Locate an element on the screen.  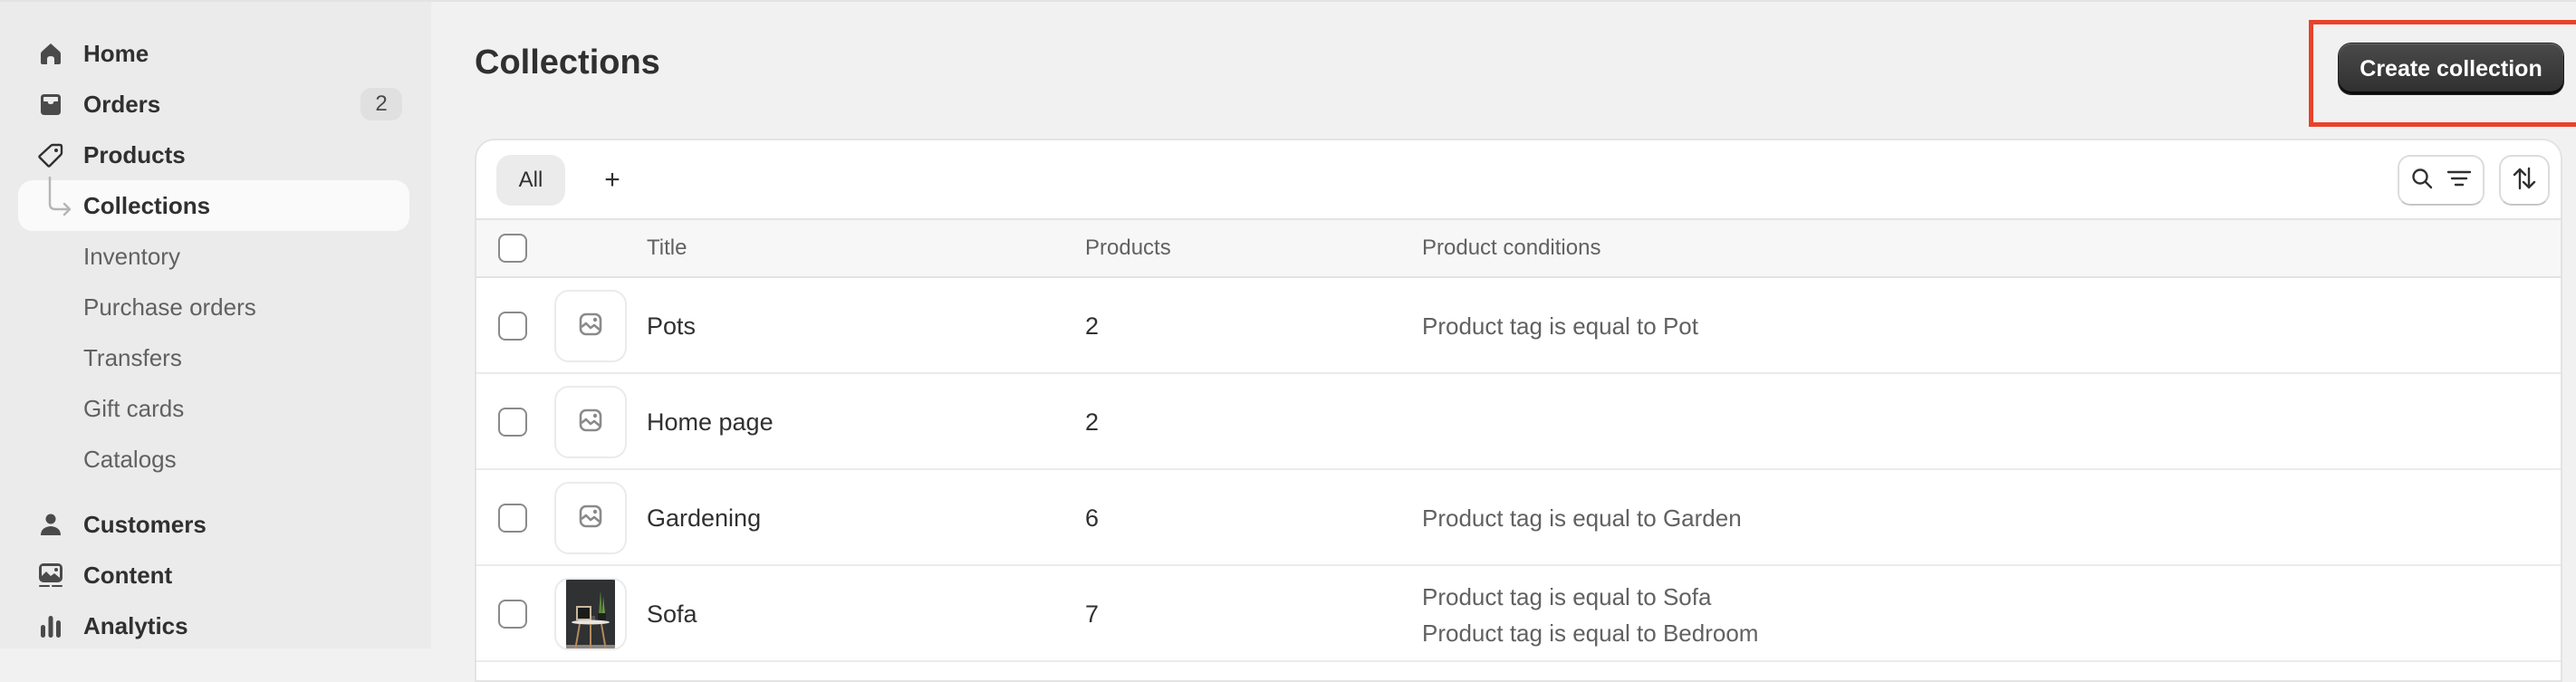
sidebar-item-products: Products is located at coordinates (213, 155).